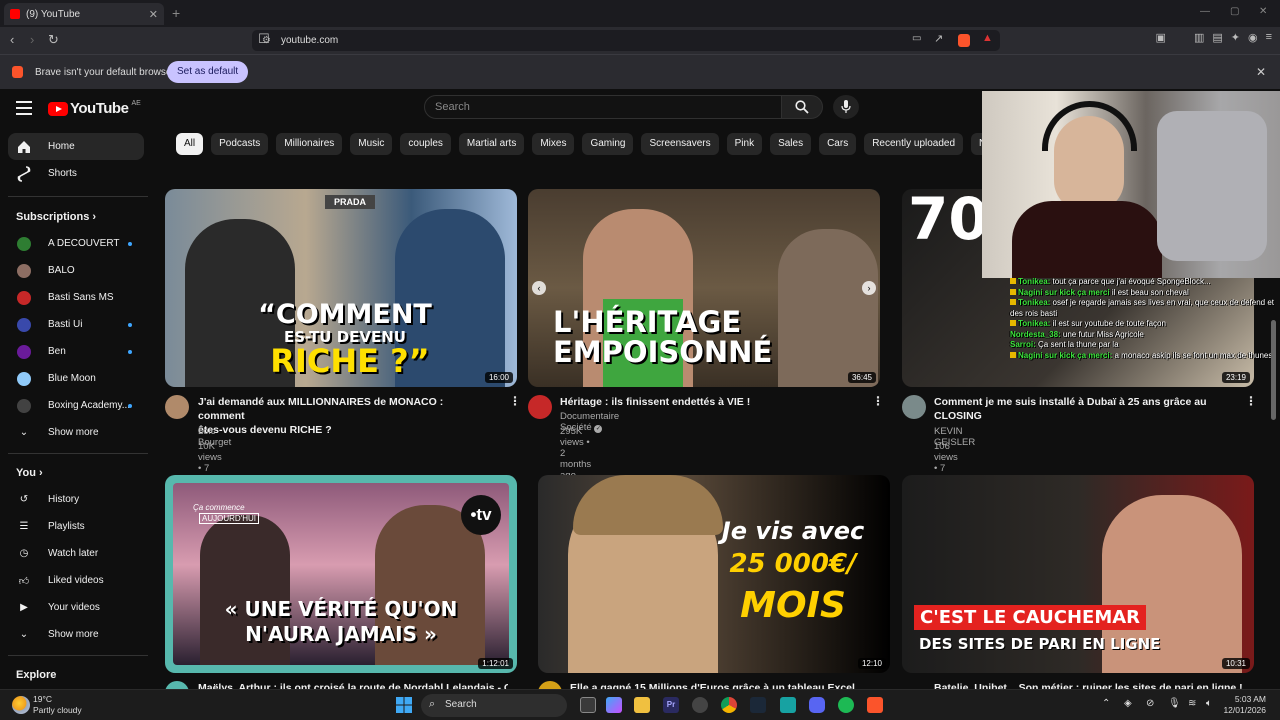 This screenshot has width=1280, height=720. I want to click on you-heading: You ›, so click(29, 473).